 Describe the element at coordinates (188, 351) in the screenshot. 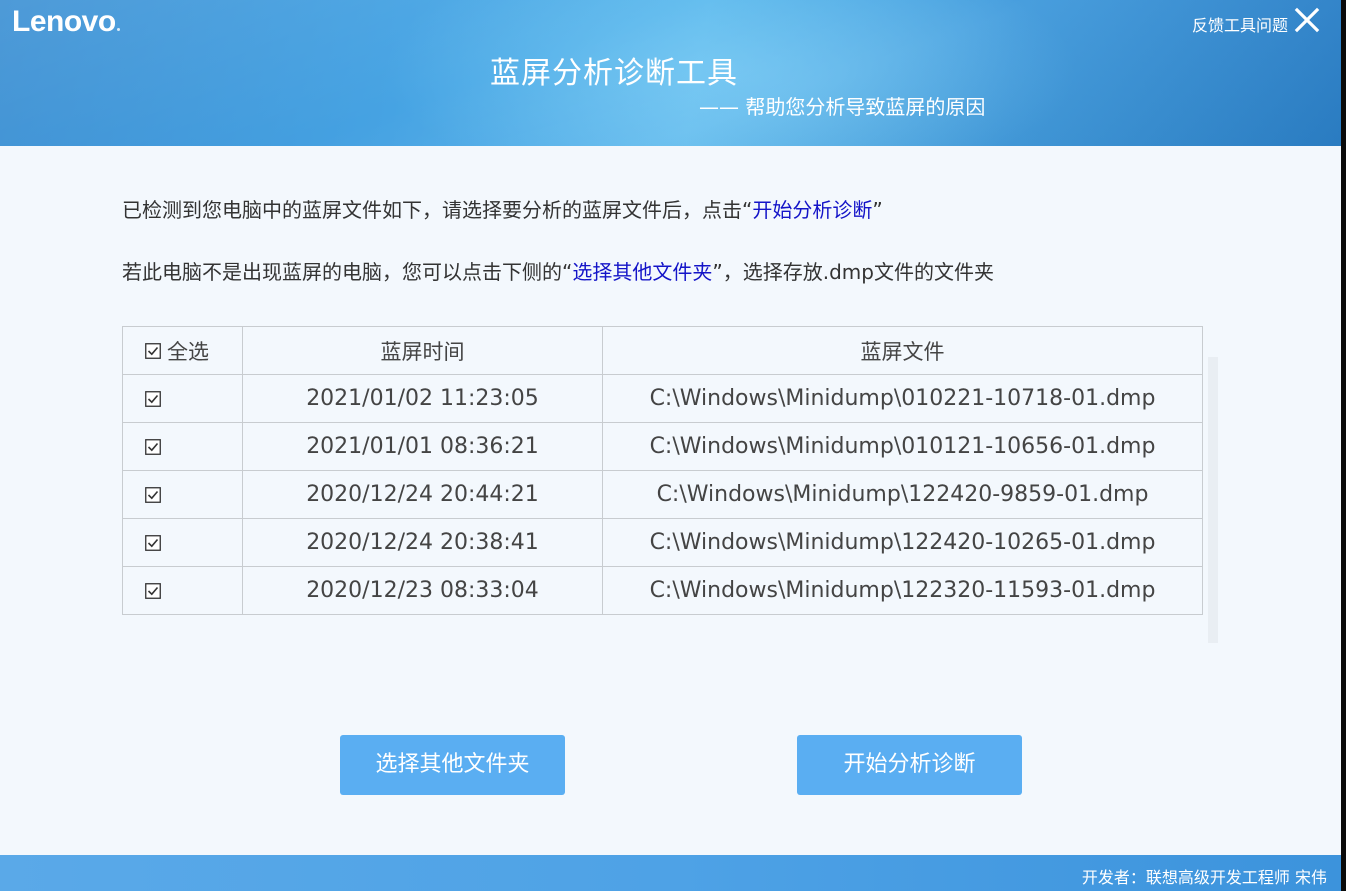

I see `select-all-label: 全选` at that location.